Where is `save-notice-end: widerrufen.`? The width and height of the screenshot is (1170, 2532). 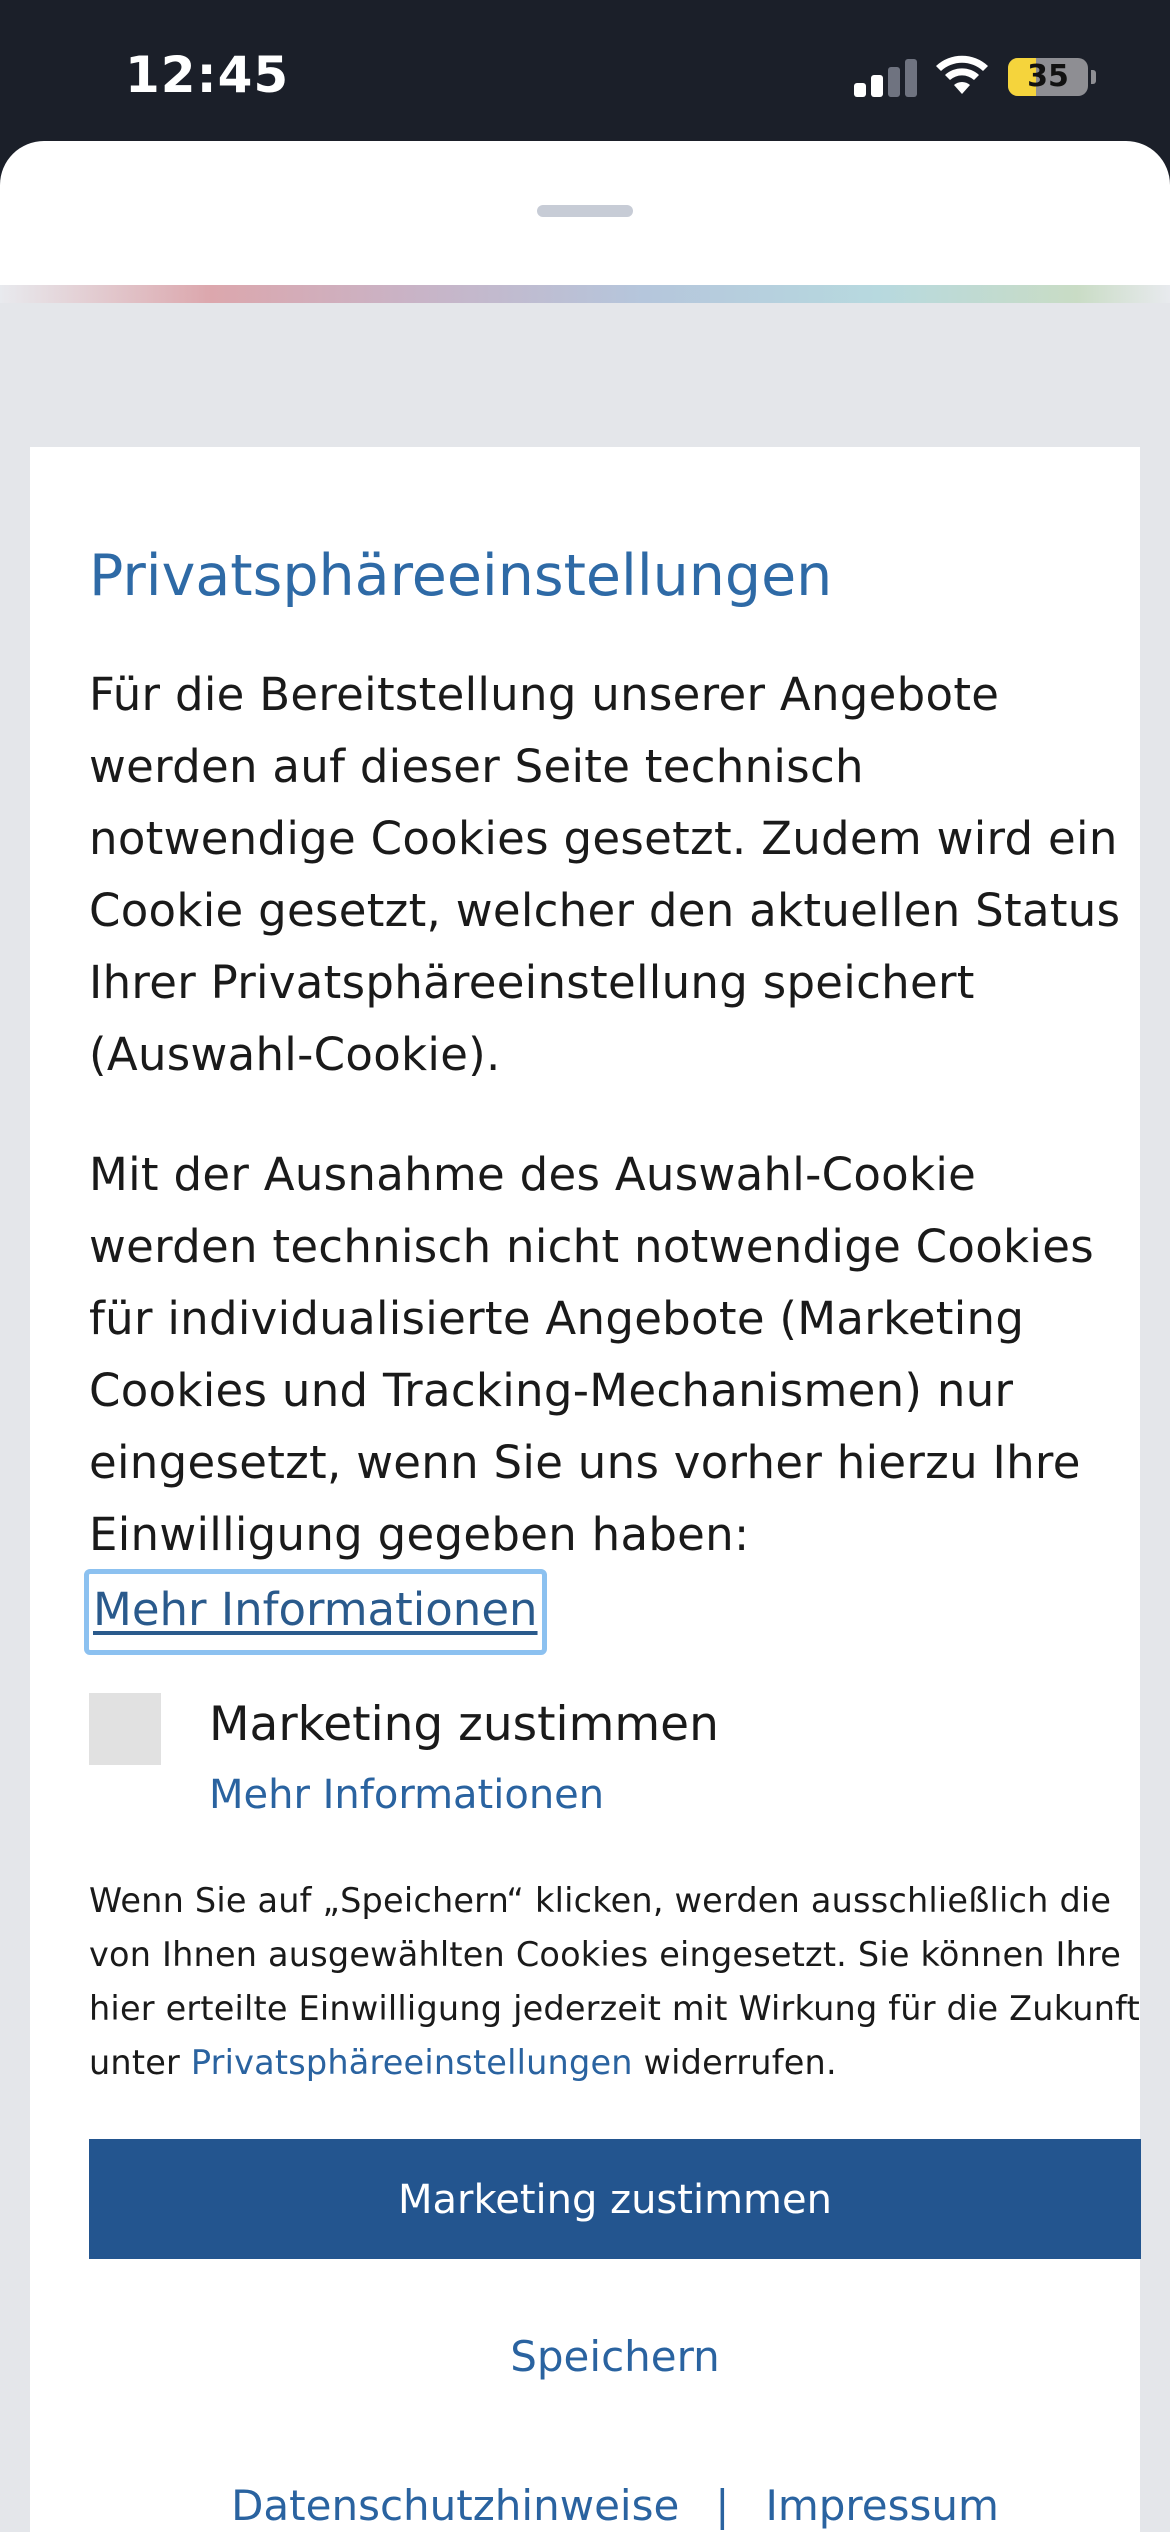
save-notice-end: widerrufen. is located at coordinates (734, 2062).